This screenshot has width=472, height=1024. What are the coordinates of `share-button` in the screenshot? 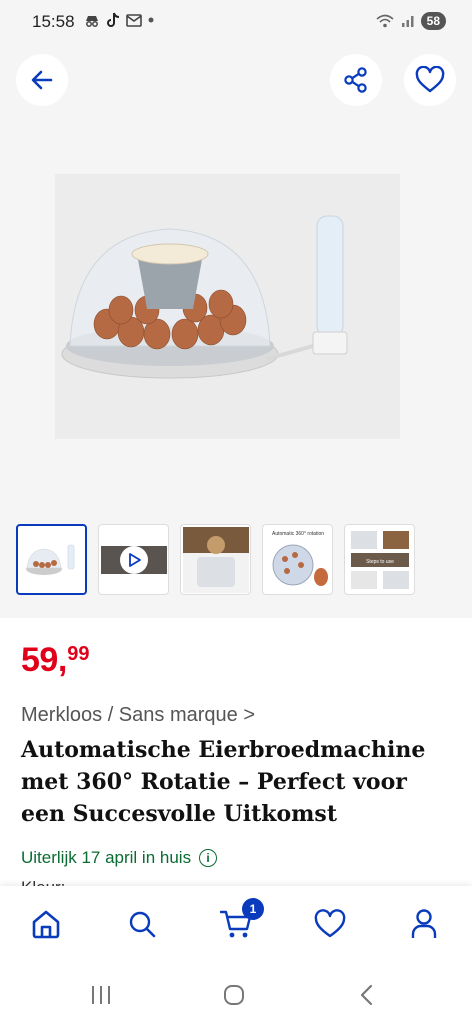 It's located at (356, 80).